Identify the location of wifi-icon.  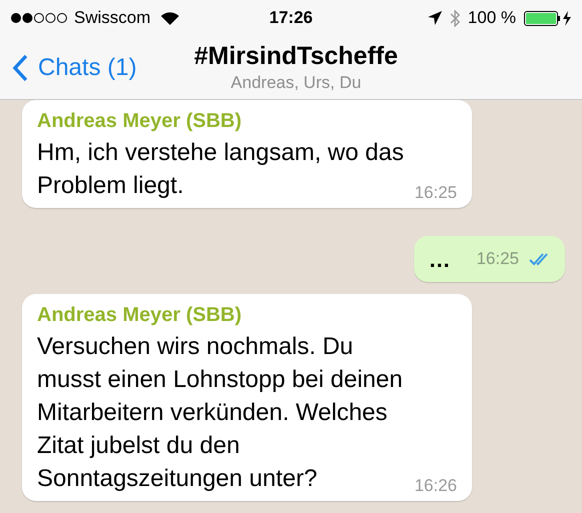
(169, 18).